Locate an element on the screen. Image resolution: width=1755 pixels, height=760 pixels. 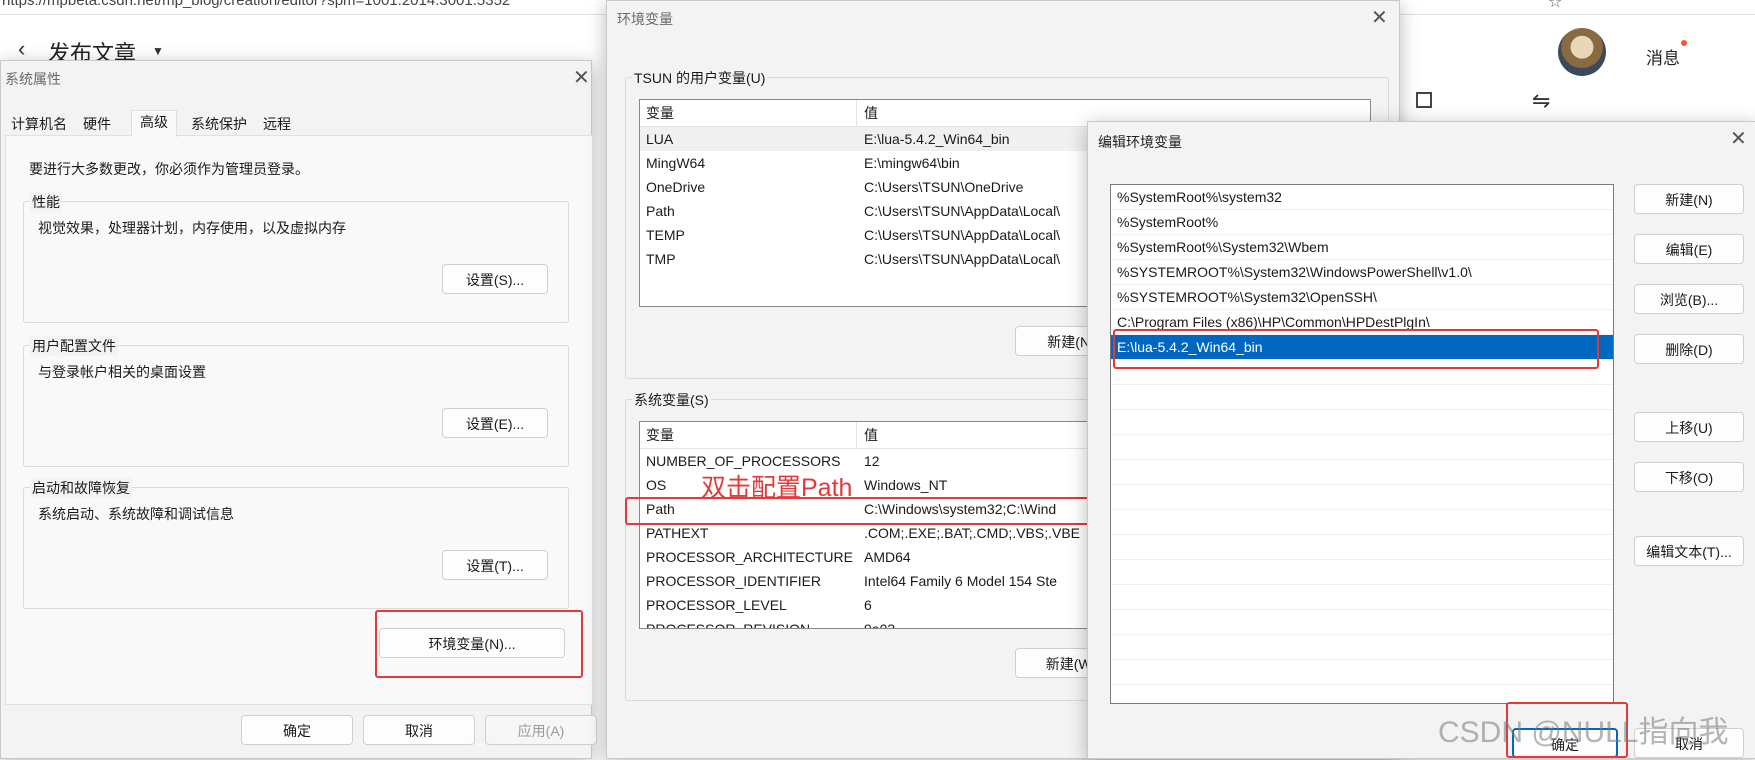
new-button: 新建(N) is located at coordinates (1689, 199).